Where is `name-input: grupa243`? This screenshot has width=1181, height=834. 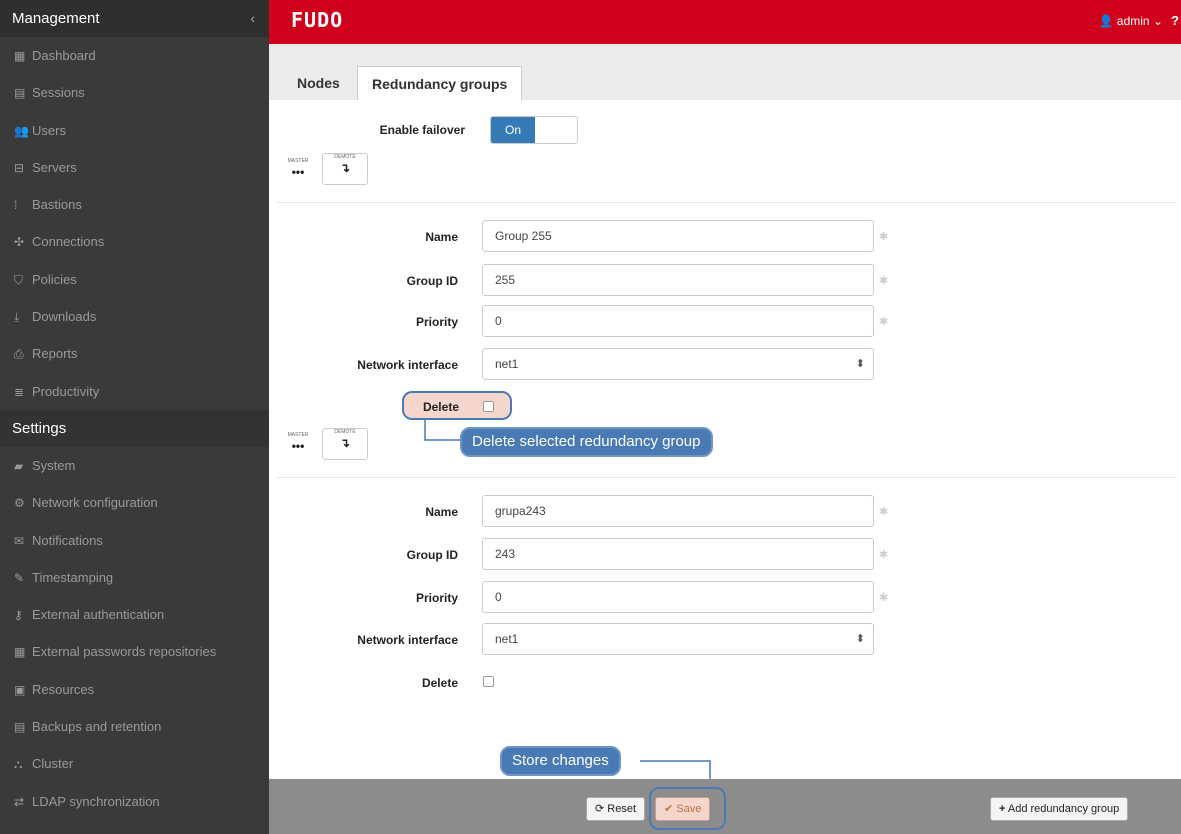 name-input: grupa243 is located at coordinates (678, 511).